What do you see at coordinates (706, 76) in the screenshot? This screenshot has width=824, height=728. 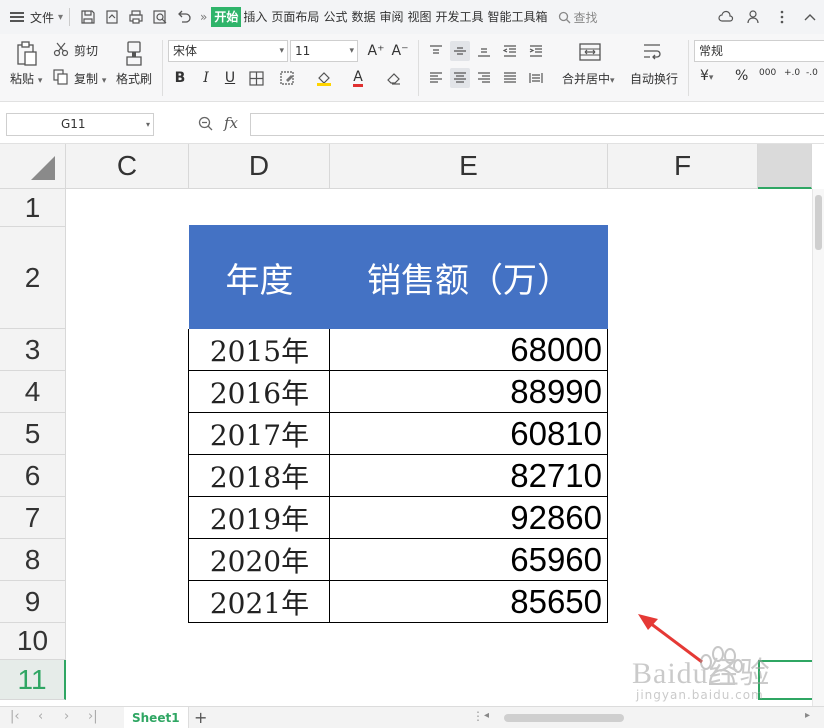 I see `currency-button: ¥▾` at bounding box center [706, 76].